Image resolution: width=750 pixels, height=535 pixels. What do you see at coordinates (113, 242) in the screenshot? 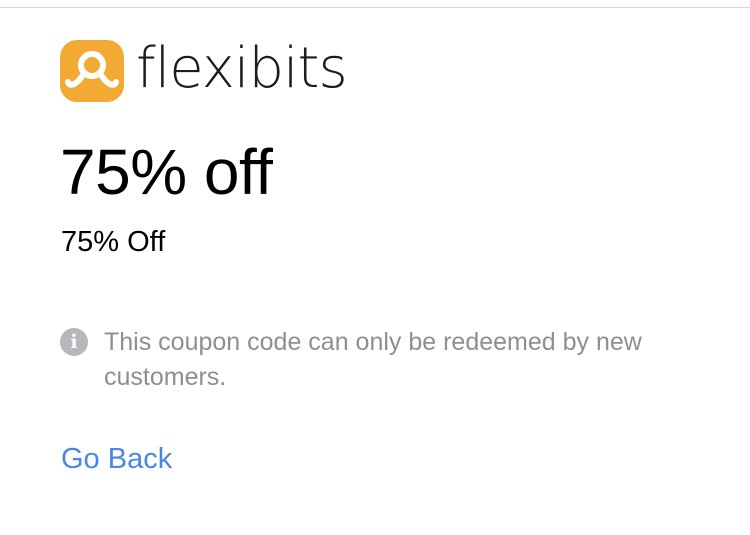
I see `deal-subtitle: 75% Off` at bounding box center [113, 242].